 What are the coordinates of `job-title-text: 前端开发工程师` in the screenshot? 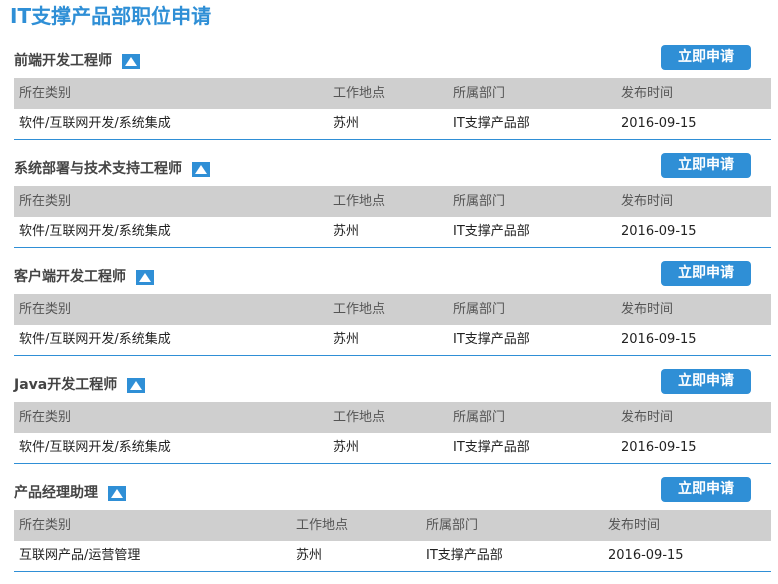 It's located at (63, 61).